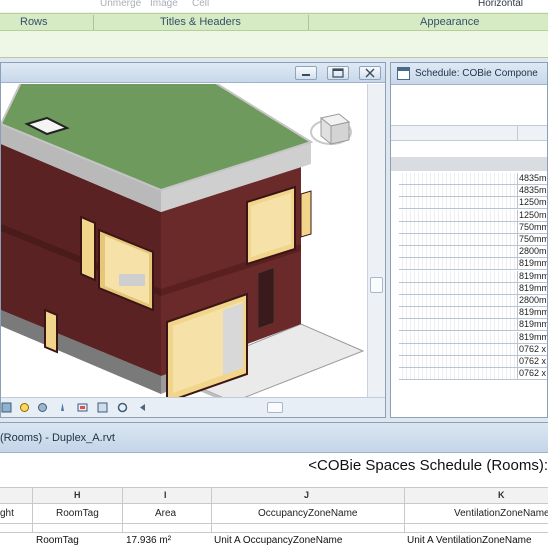  I want to click on show-crop-icon, so click(102, 407).